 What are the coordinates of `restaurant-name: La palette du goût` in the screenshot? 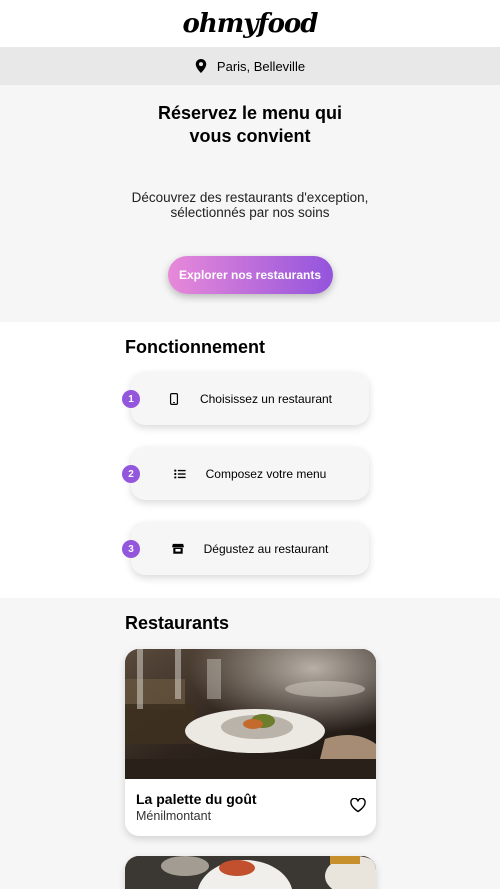 It's located at (196, 799).